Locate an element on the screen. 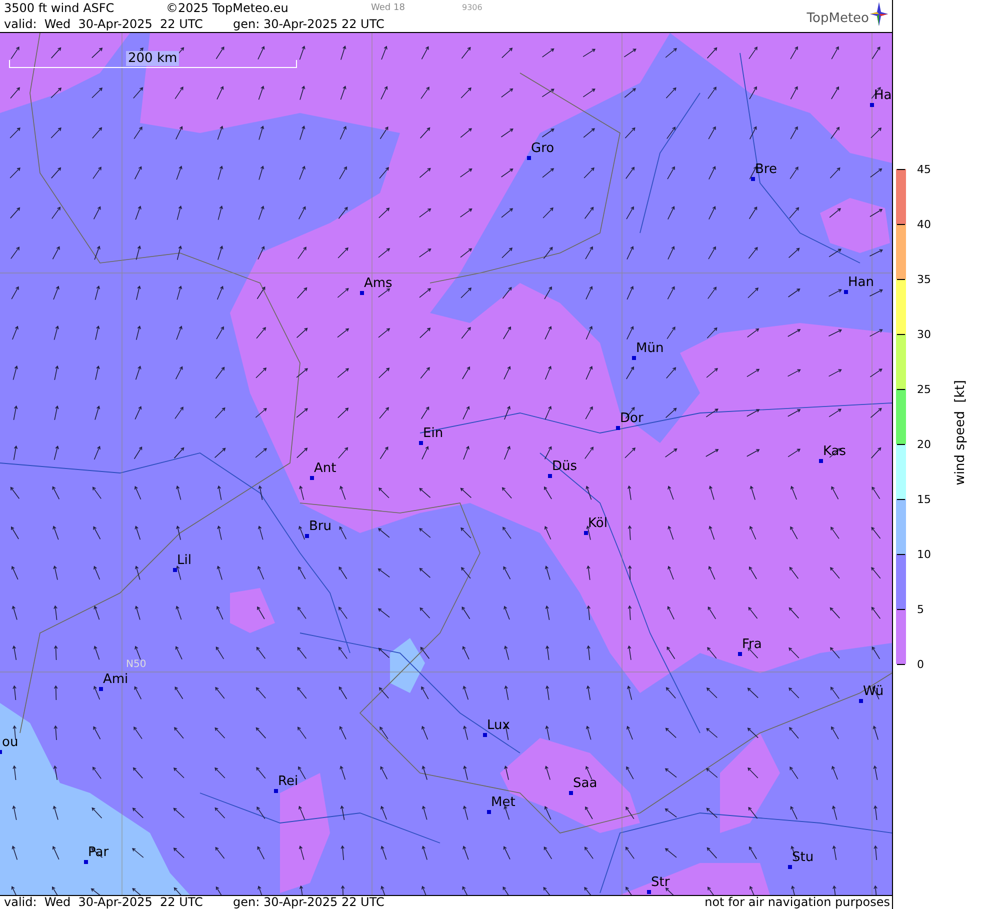 This screenshot has height=909, width=983. city-label: Köl is located at coordinates (598, 523).